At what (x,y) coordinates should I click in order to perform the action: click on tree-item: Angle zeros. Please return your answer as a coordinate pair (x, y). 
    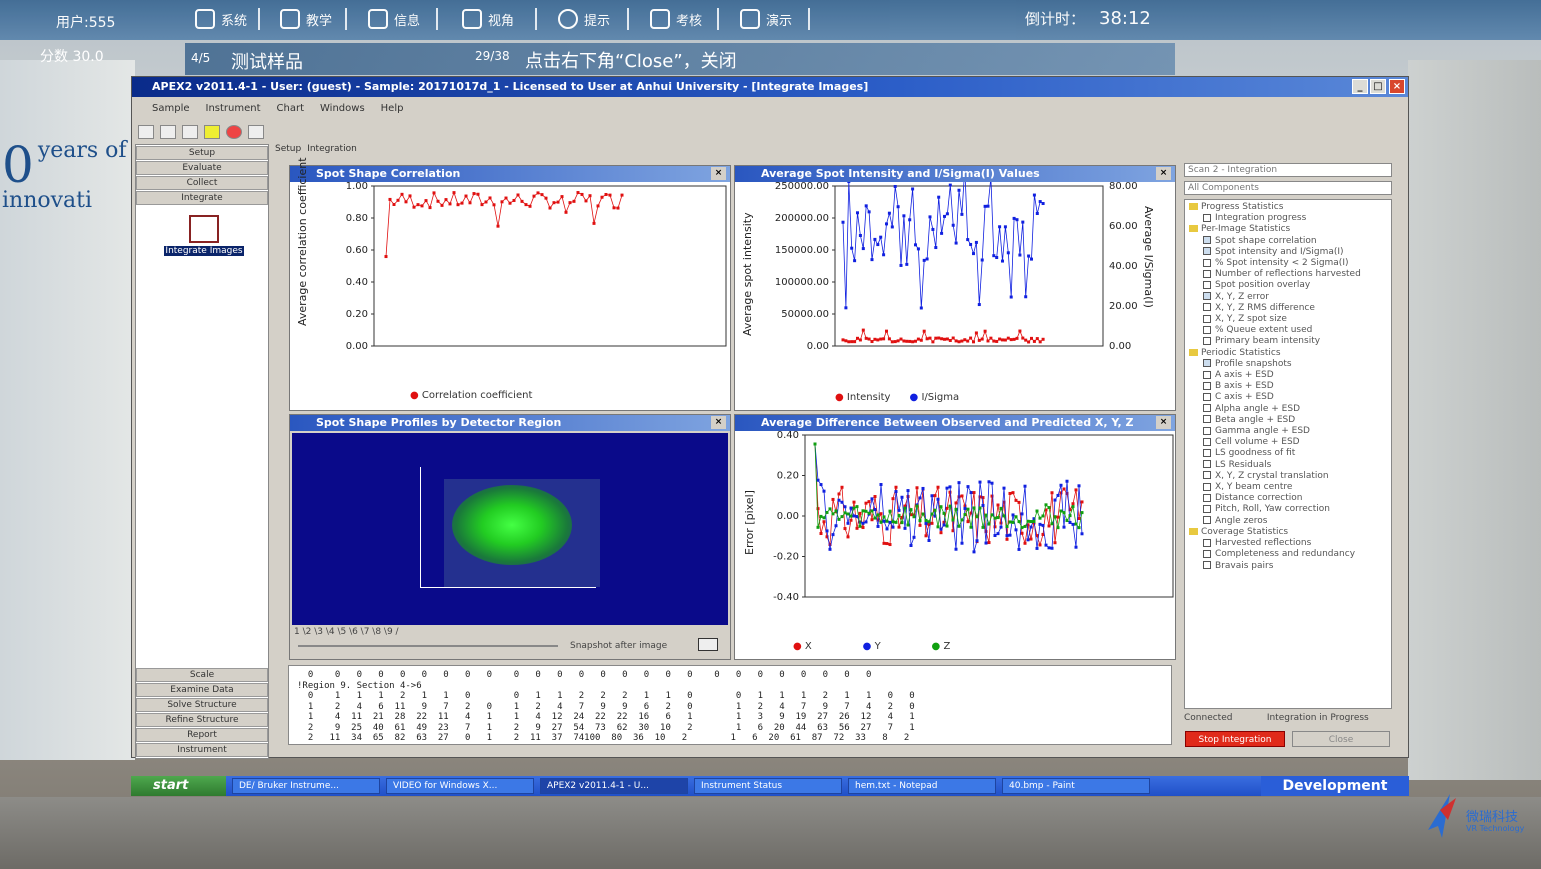
    Looking at the image, I should click on (1275, 521).